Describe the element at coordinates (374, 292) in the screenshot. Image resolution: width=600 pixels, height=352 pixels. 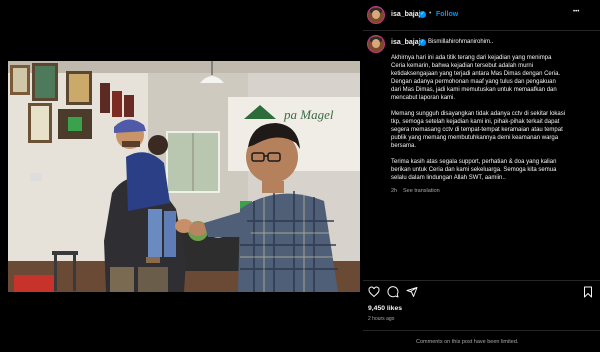
I see `heart-icon` at that location.